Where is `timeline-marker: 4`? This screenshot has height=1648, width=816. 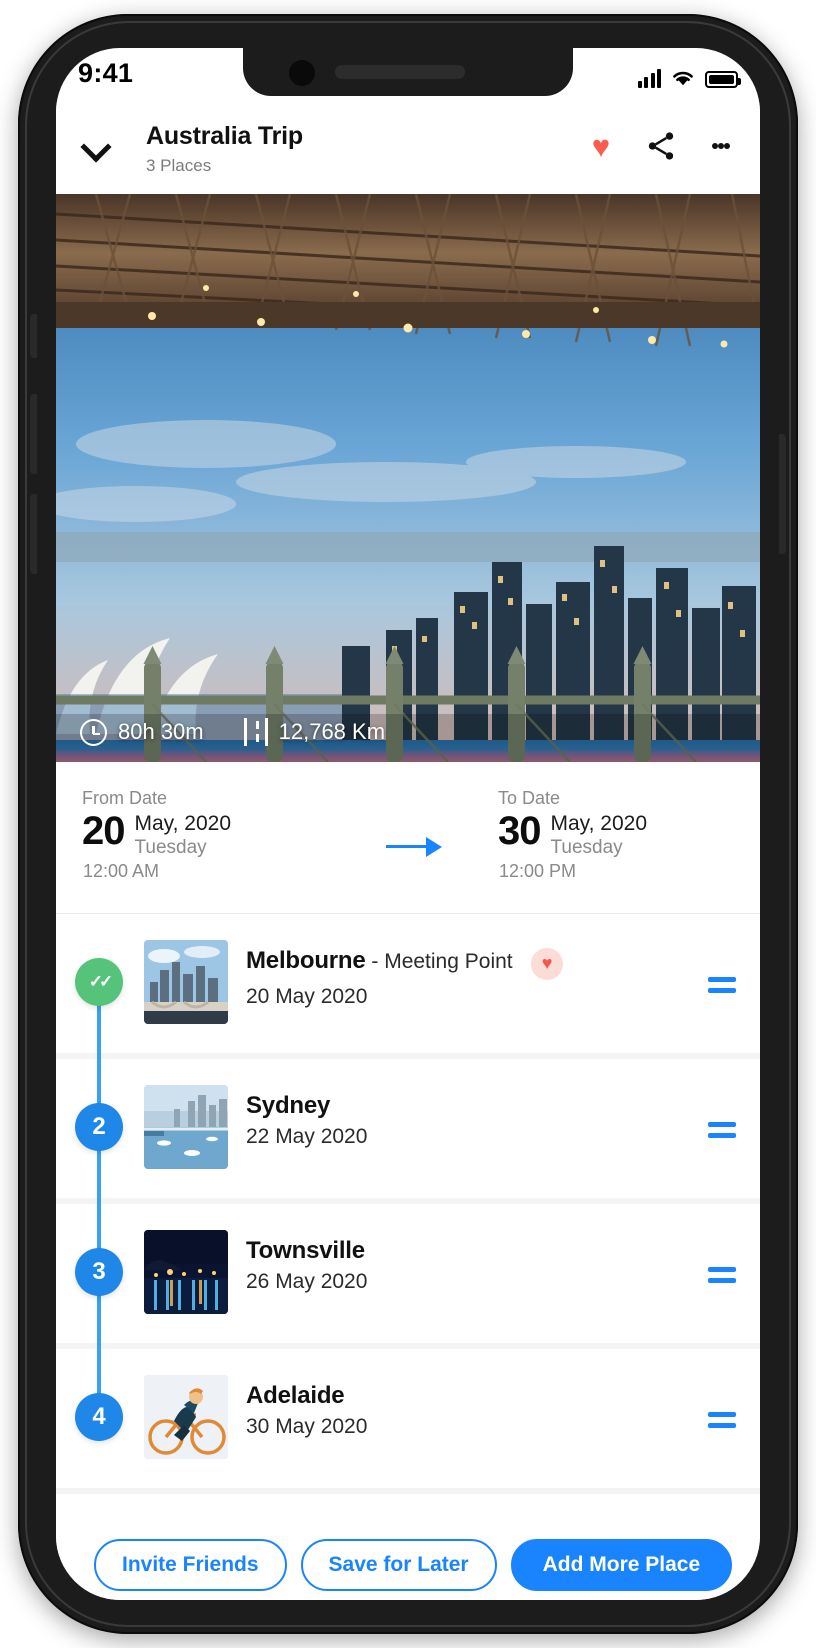 timeline-marker: 4 is located at coordinates (99, 1417).